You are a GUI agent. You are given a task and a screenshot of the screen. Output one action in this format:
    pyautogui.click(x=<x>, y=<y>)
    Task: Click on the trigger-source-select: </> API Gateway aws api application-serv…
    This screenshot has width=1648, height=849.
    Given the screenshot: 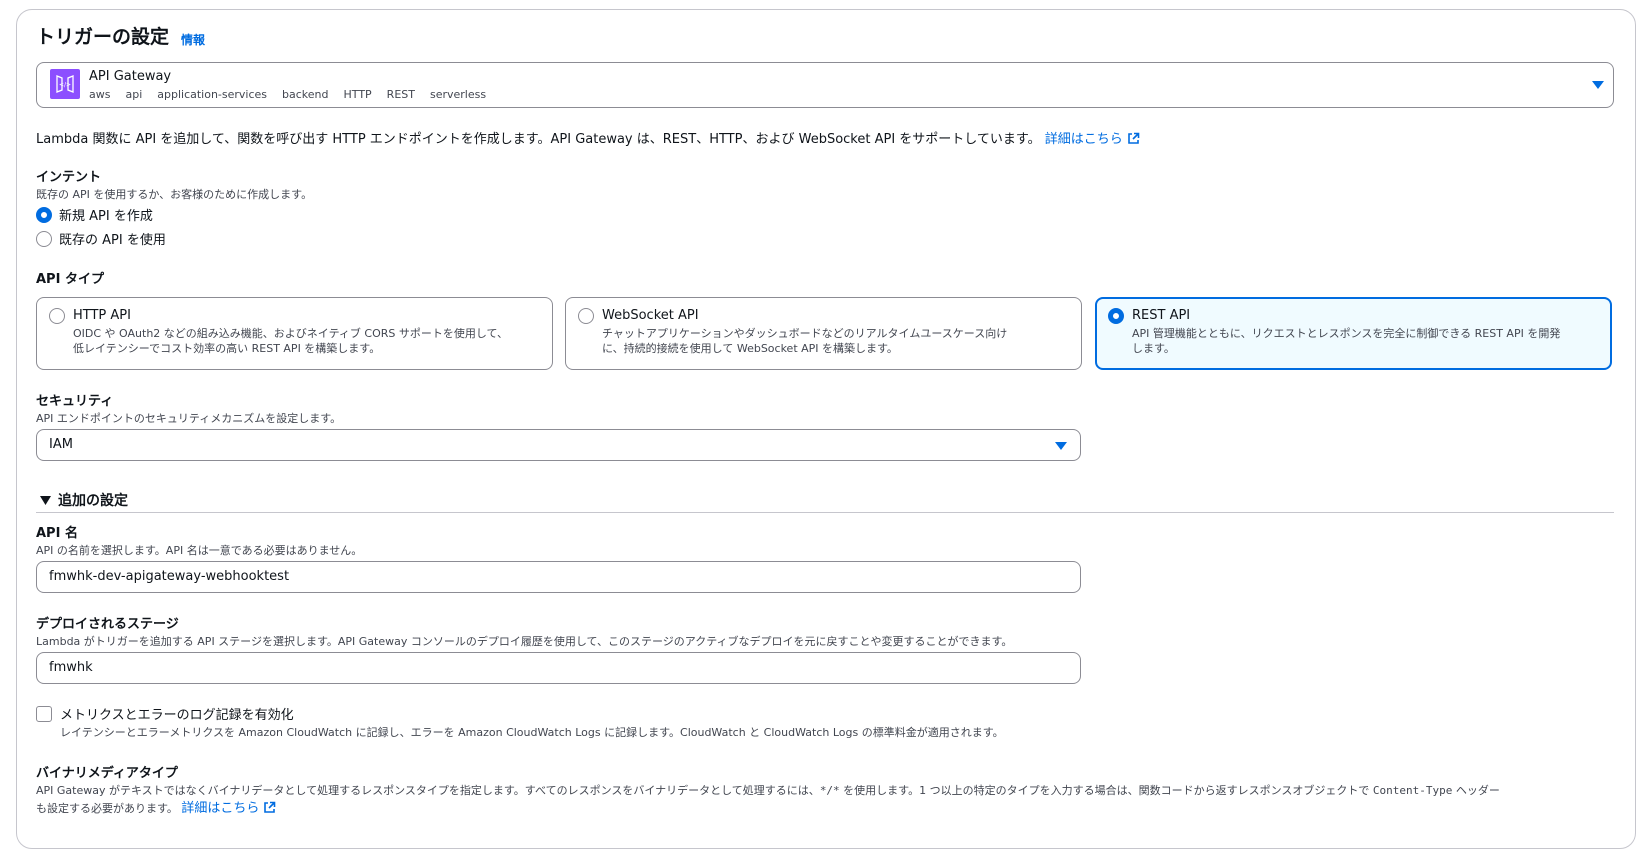 What is the action you would take?
    pyautogui.click(x=825, y=85)
    